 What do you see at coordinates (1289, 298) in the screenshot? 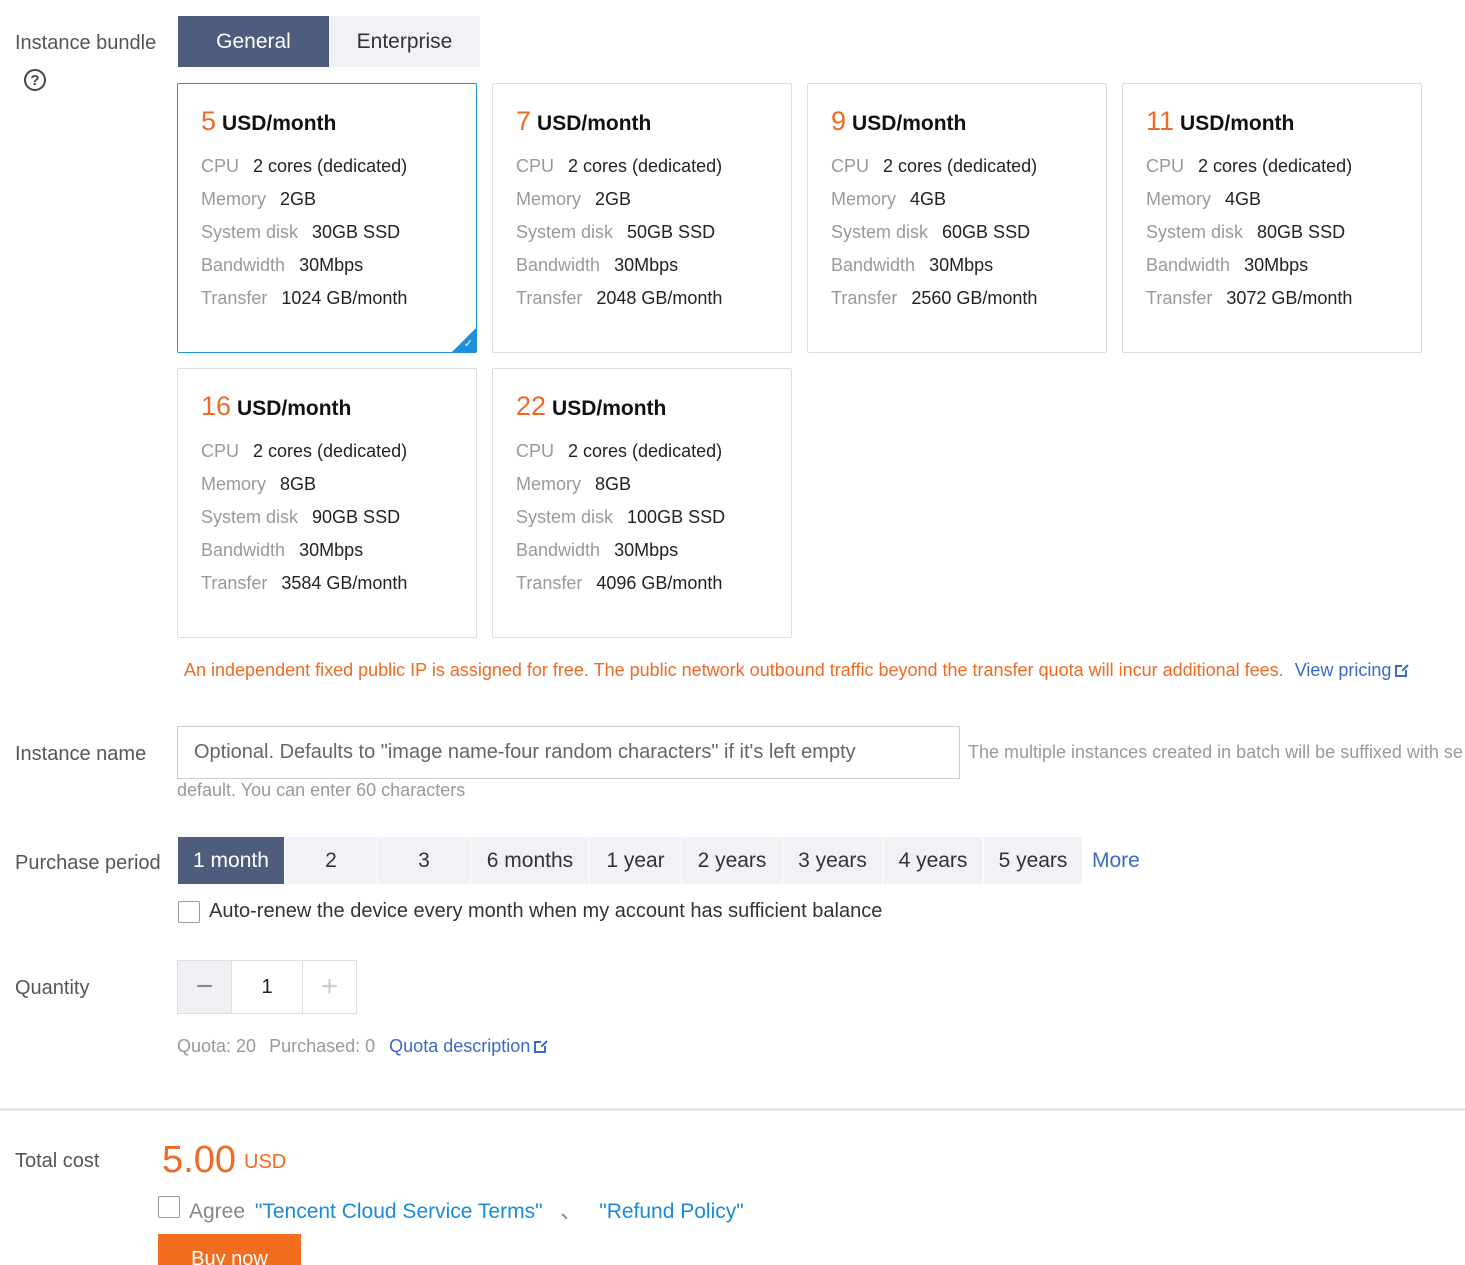
I see `spec-transfer: 3072 GB/month` at bounding box center [1289, 298].